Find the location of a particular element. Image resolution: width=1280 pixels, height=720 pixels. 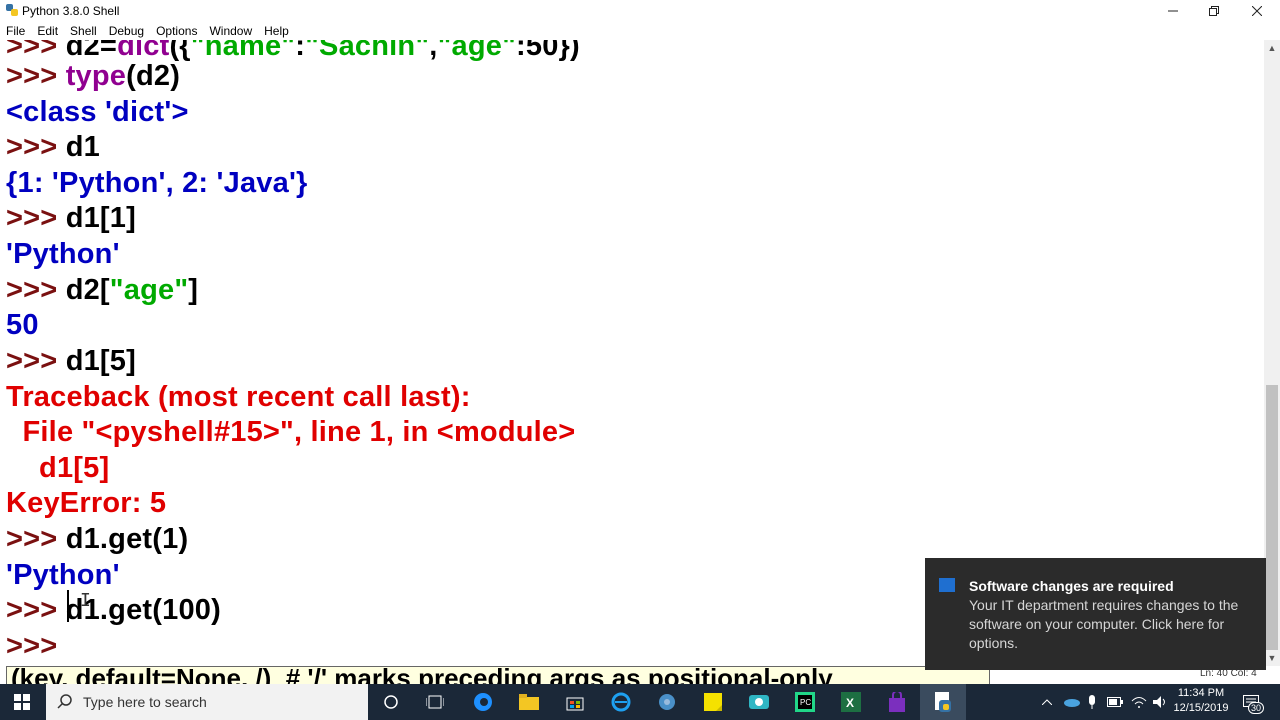

shell-line: >>> d2["age"] is located at coordinates (102, 290).